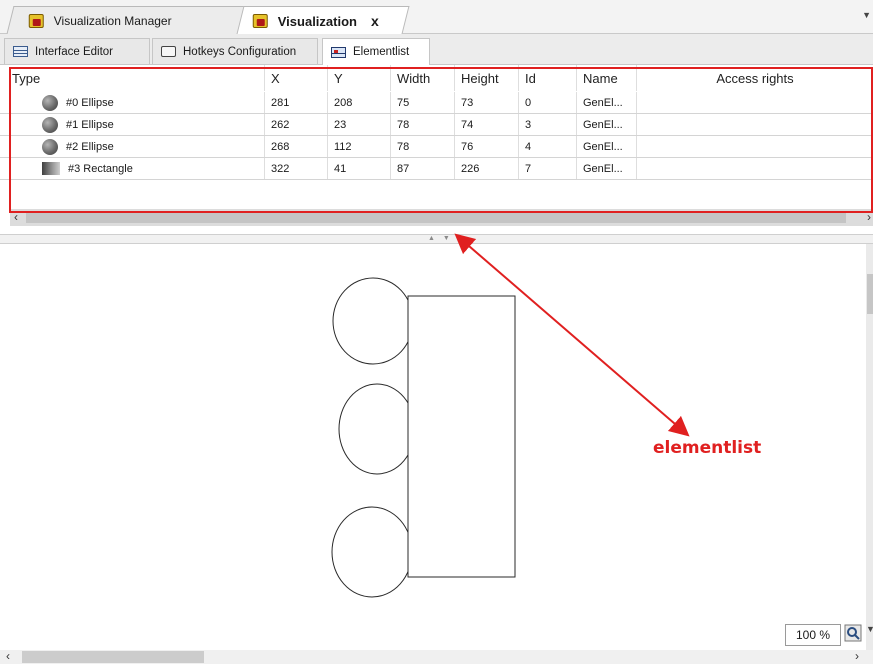 The width and height of the screenshot is (873, 664). Describe the element at coordinates (260, 20) in the screenshot. I see `visualization-icon` at that location.